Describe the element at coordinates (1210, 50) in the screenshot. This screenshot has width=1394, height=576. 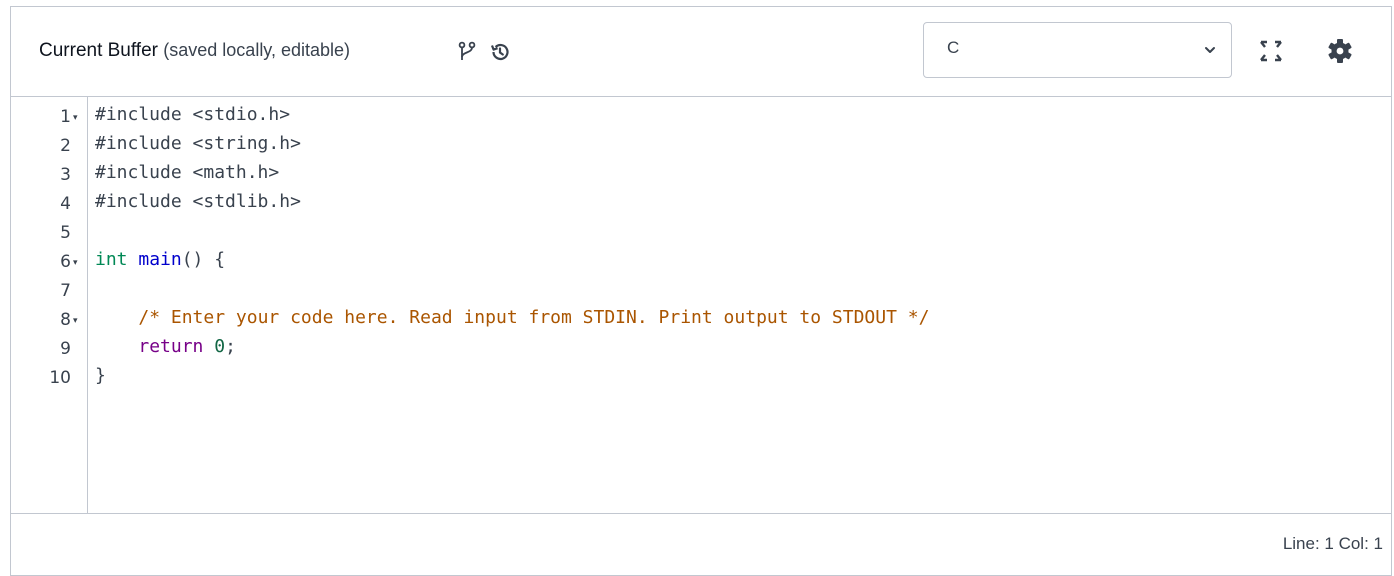
I see `chevron-down-icon` at that location.